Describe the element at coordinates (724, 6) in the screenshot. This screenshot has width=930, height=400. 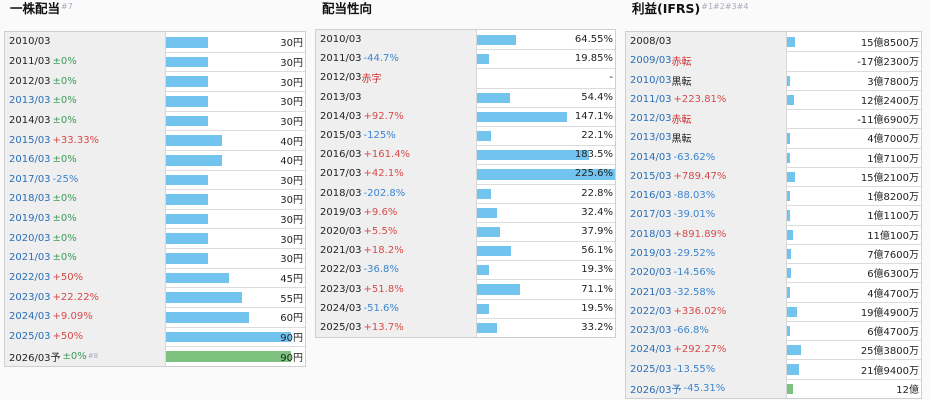
I see `profit-title-note: #1#2#3#4` at that location.